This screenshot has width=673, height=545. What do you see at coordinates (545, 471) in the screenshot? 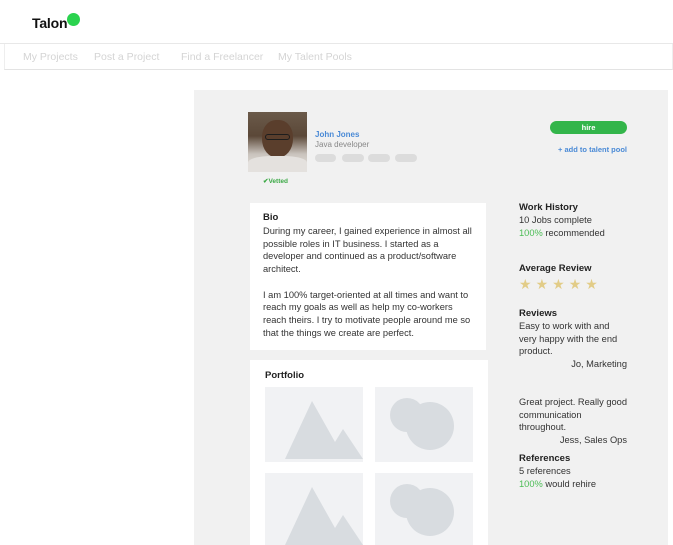
I see `references-count: 5 references` at bounding box center [545, 471].